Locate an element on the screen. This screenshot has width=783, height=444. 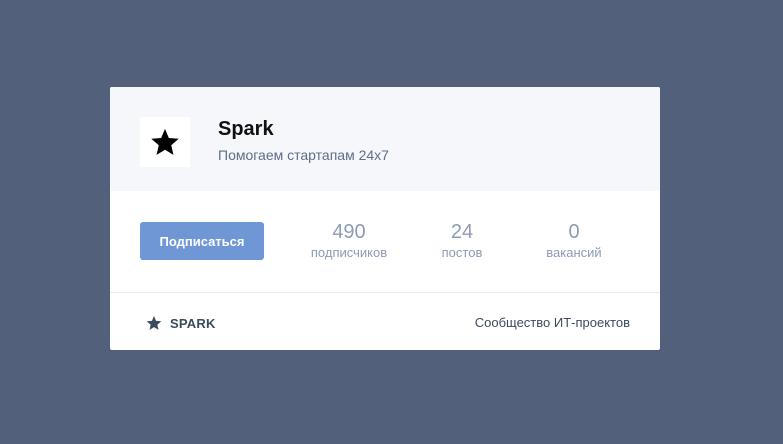
community-title: Spark is located at coordinates (246, 129).